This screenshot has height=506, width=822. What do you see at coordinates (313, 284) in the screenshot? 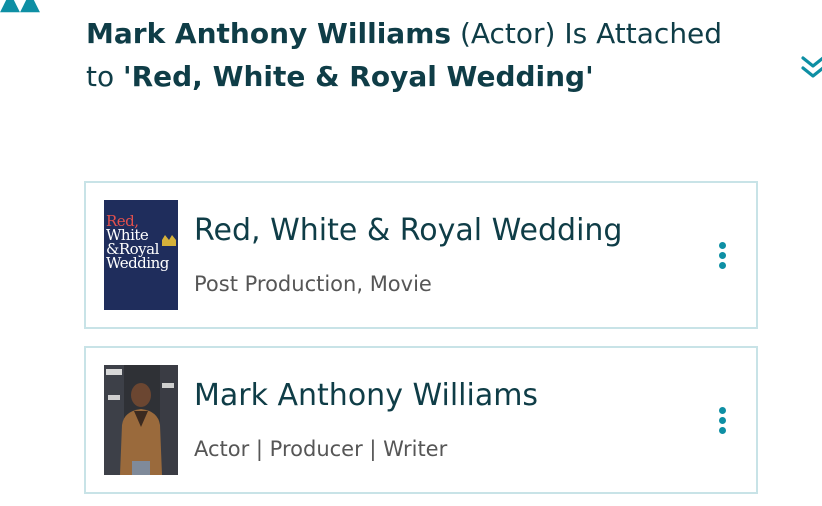
I see `movie-status: Post Production, Movie` at bounding box center [313, 284].